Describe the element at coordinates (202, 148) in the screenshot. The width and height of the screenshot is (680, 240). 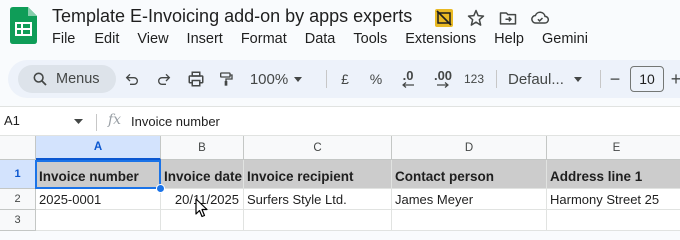
I see `column-header-b: B` at that location.